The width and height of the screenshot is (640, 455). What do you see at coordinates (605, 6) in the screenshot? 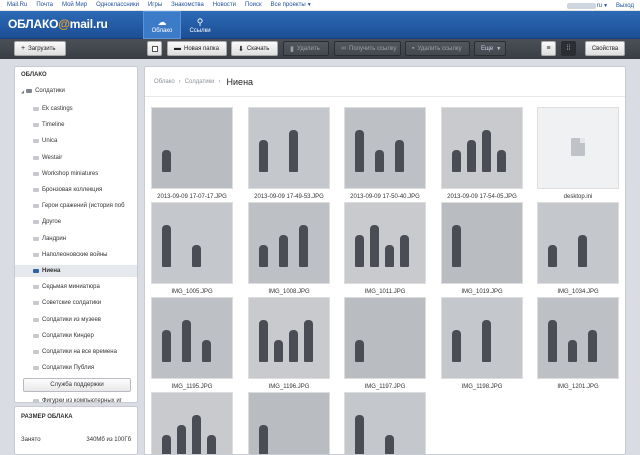
I see `account-chevron-down-icon: ▼` at bounding box center [605, 6].